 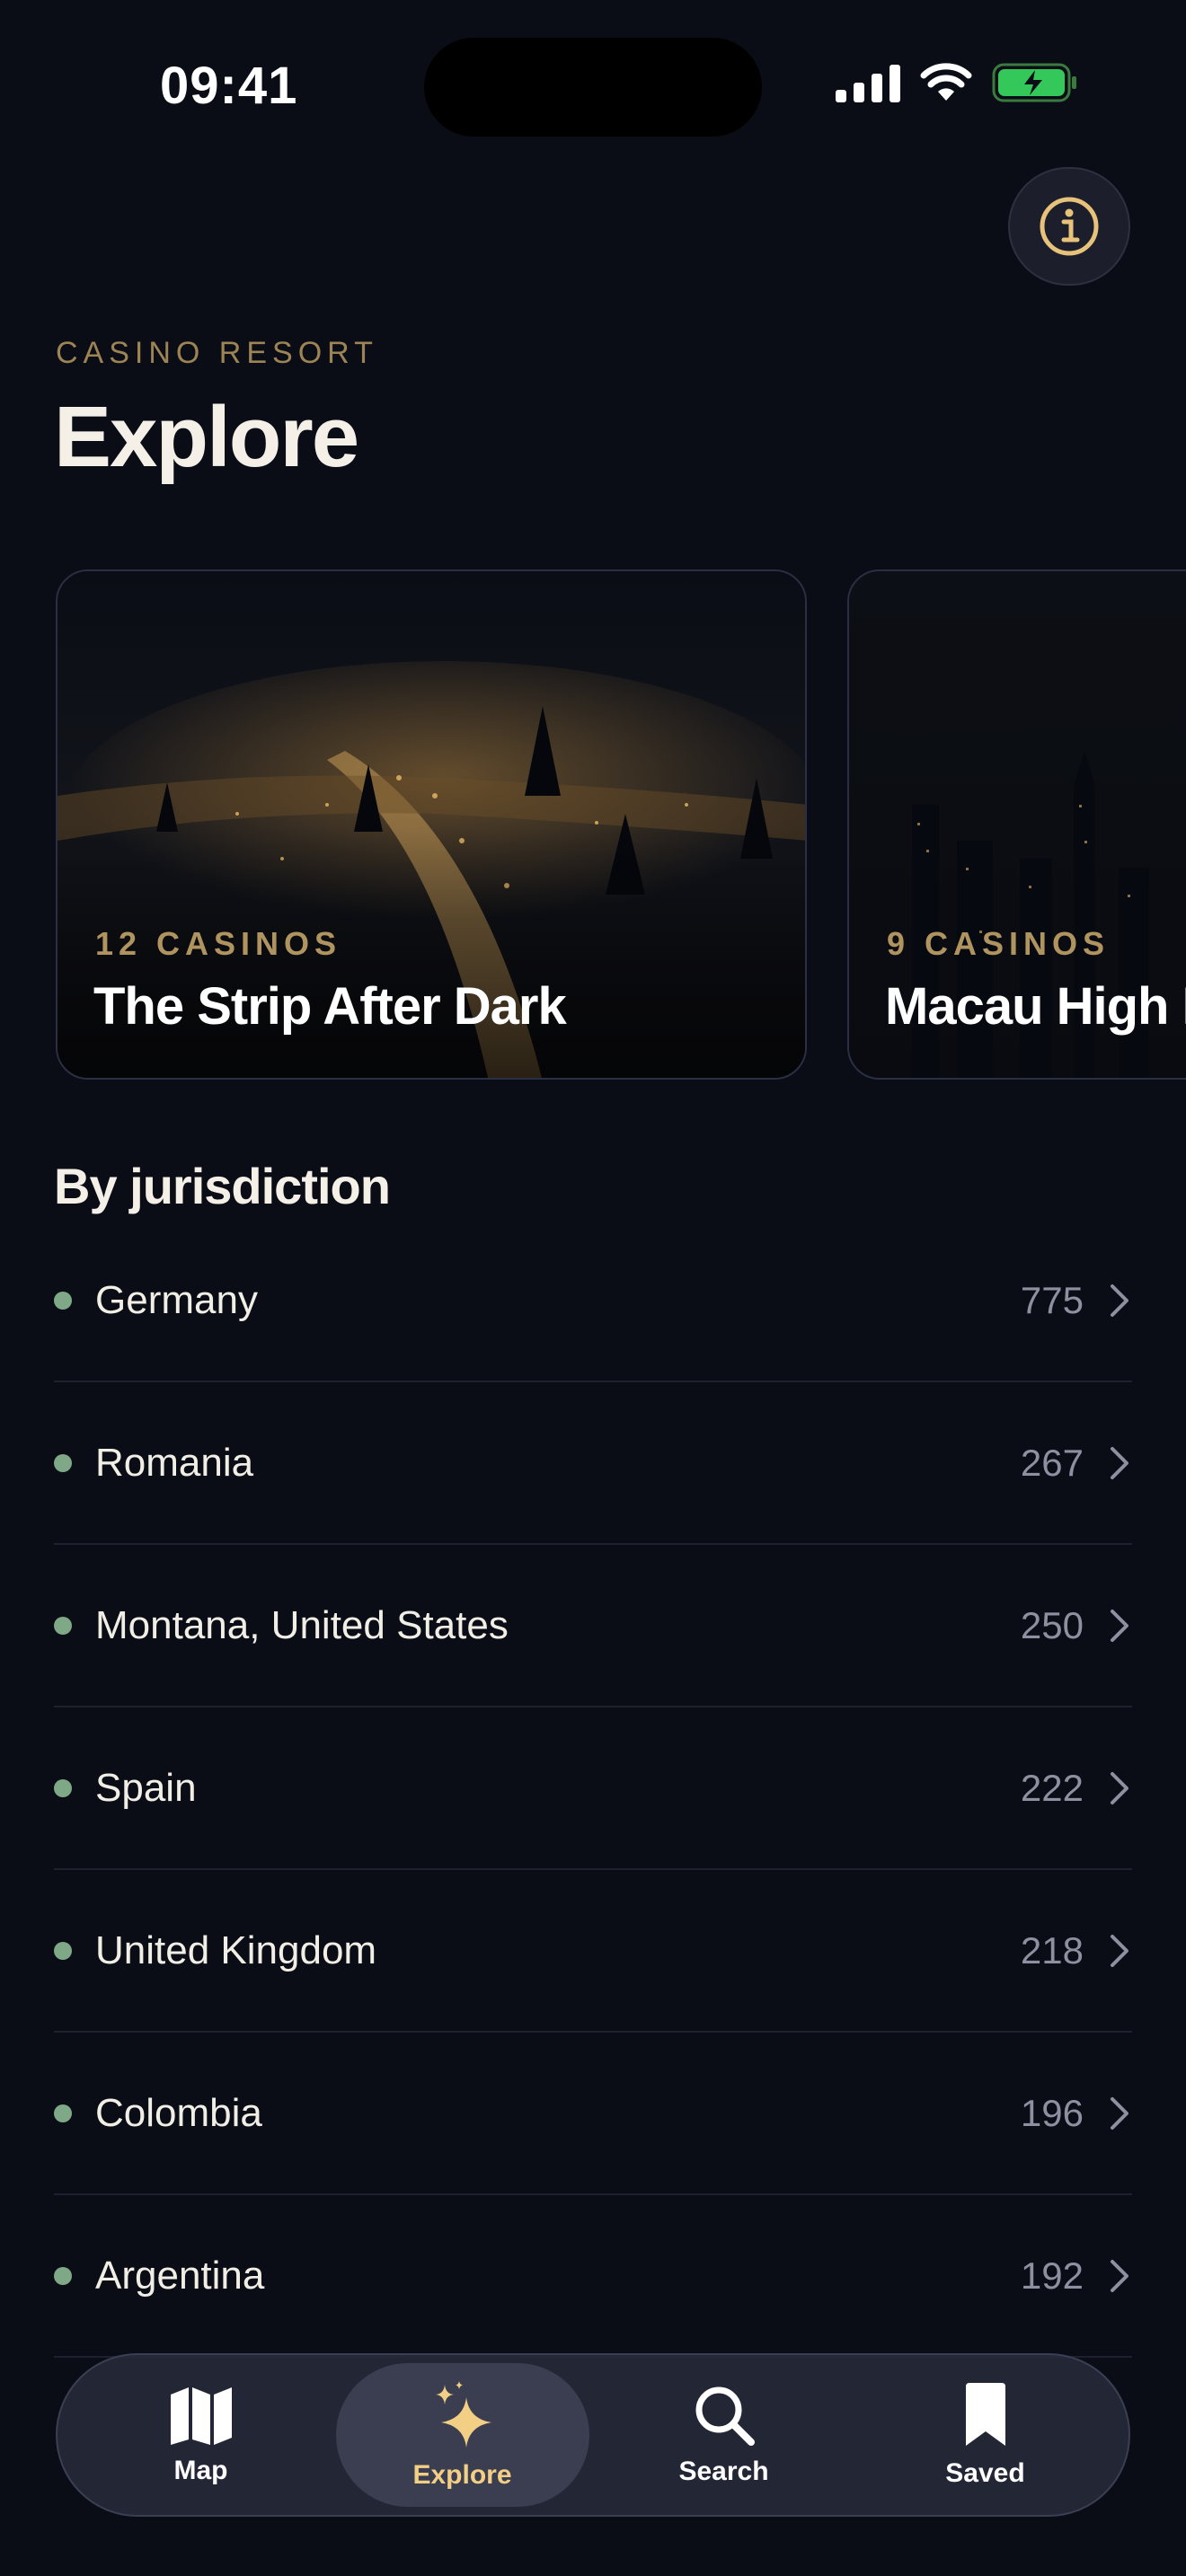 I want to click on tab-label: Search, so click(x=723, y=2471).